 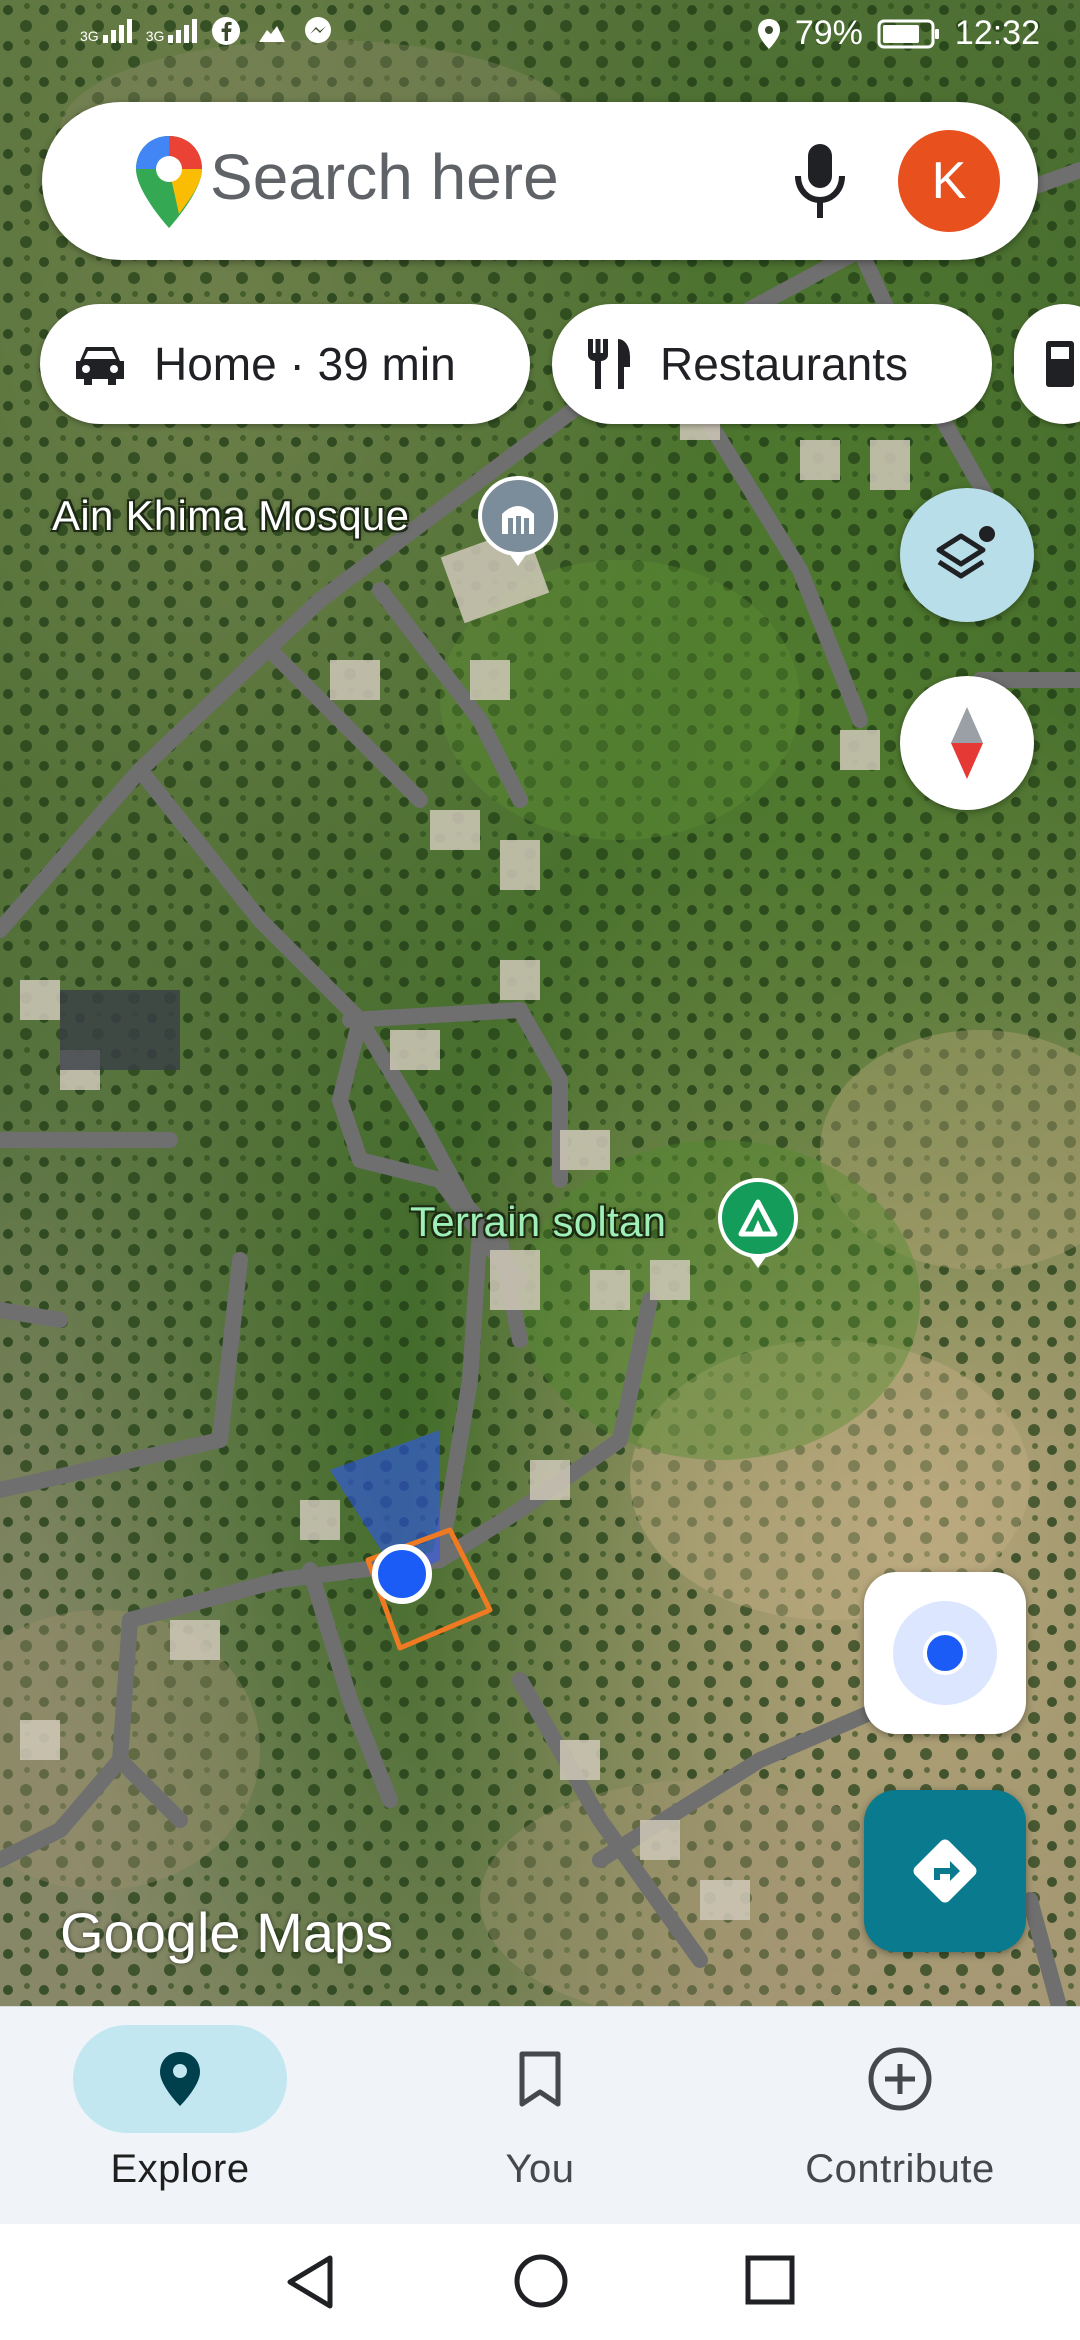 What do you see at coordinates (180, 2079) in the screenshot?
I see `explore-pin-icon` at bounding box center [180, 2079].